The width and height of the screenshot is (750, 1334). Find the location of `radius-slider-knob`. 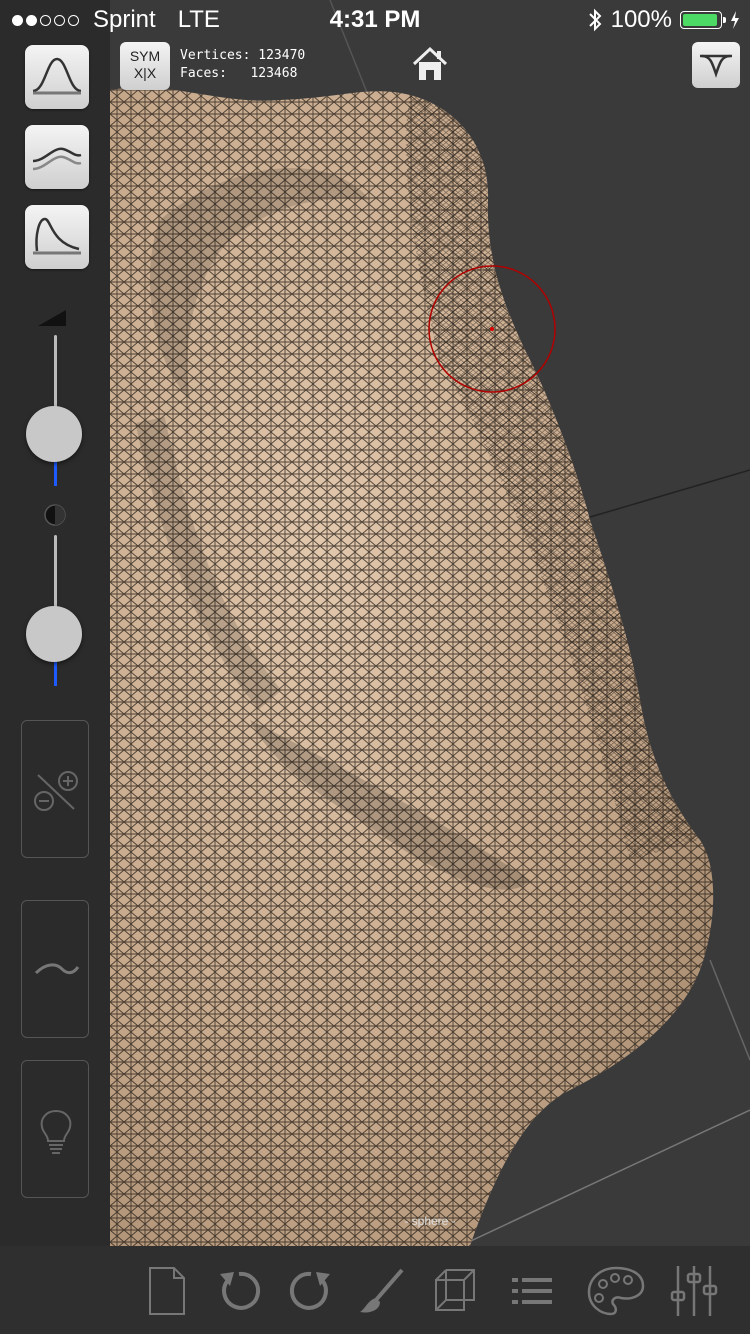

radius-slider-knob is located at coordinates (54, 434).